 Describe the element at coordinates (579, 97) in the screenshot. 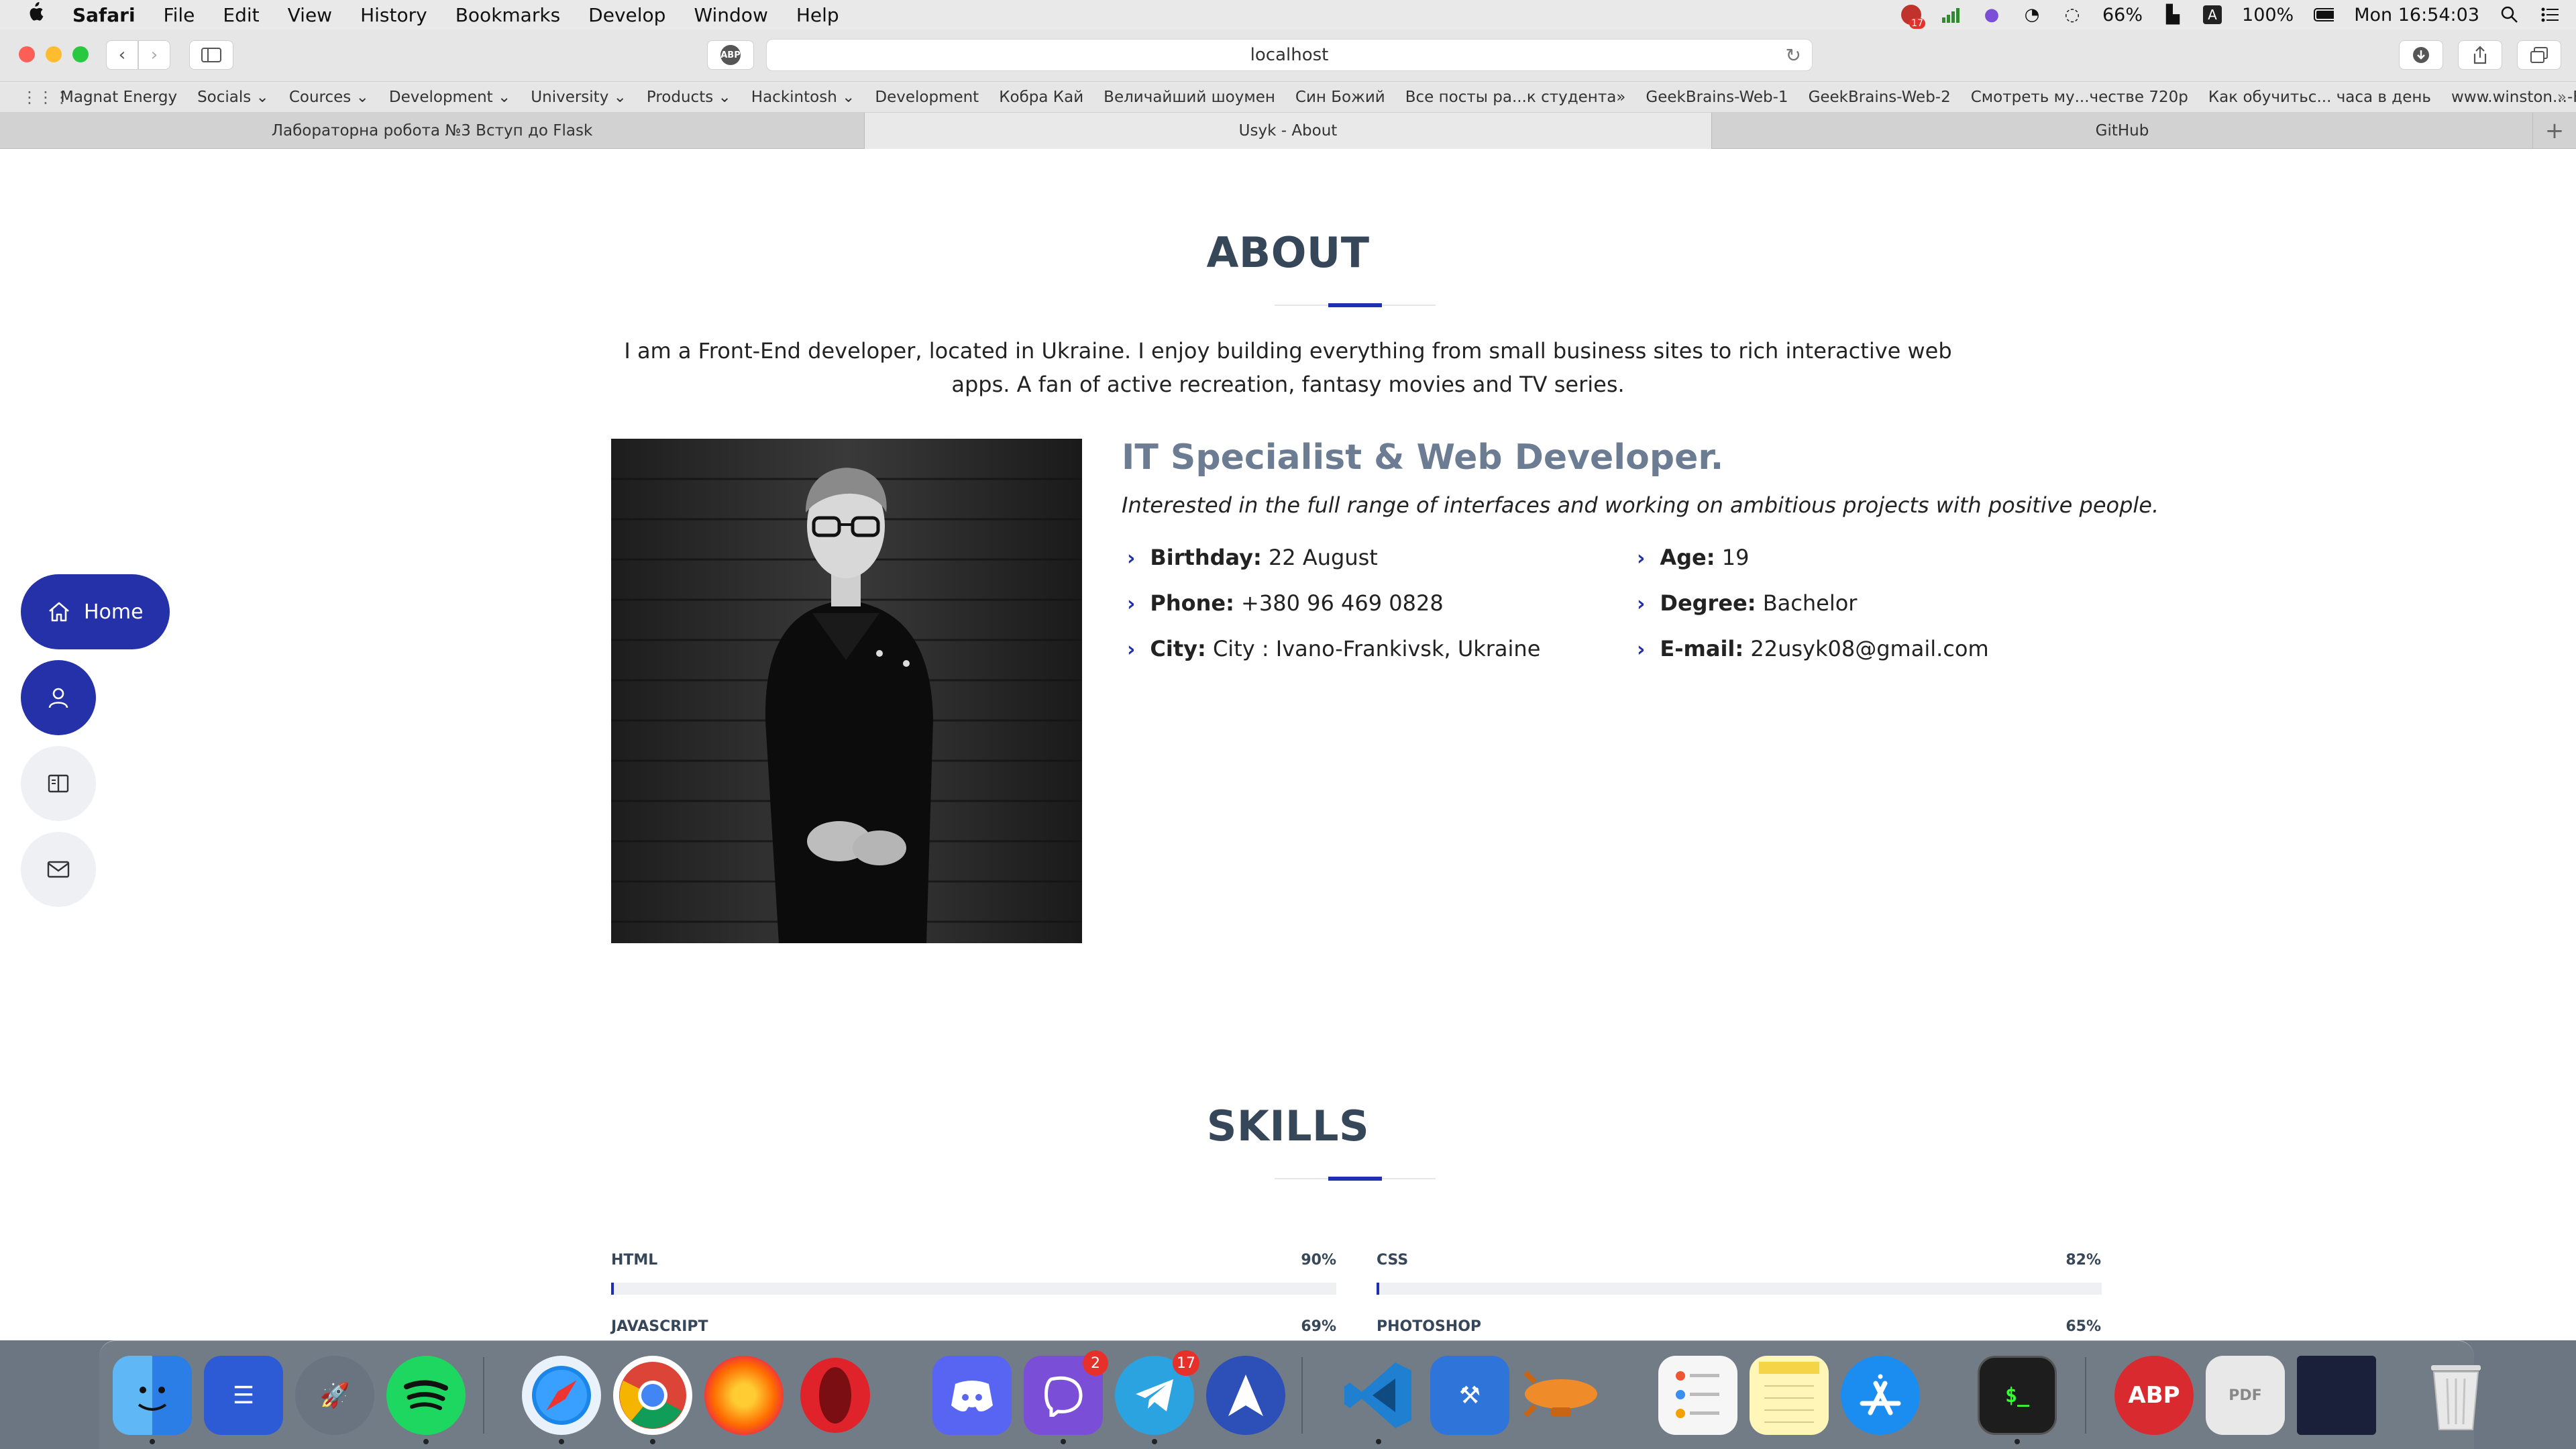

I see `bookmark-folder: University ⌄` at that location.